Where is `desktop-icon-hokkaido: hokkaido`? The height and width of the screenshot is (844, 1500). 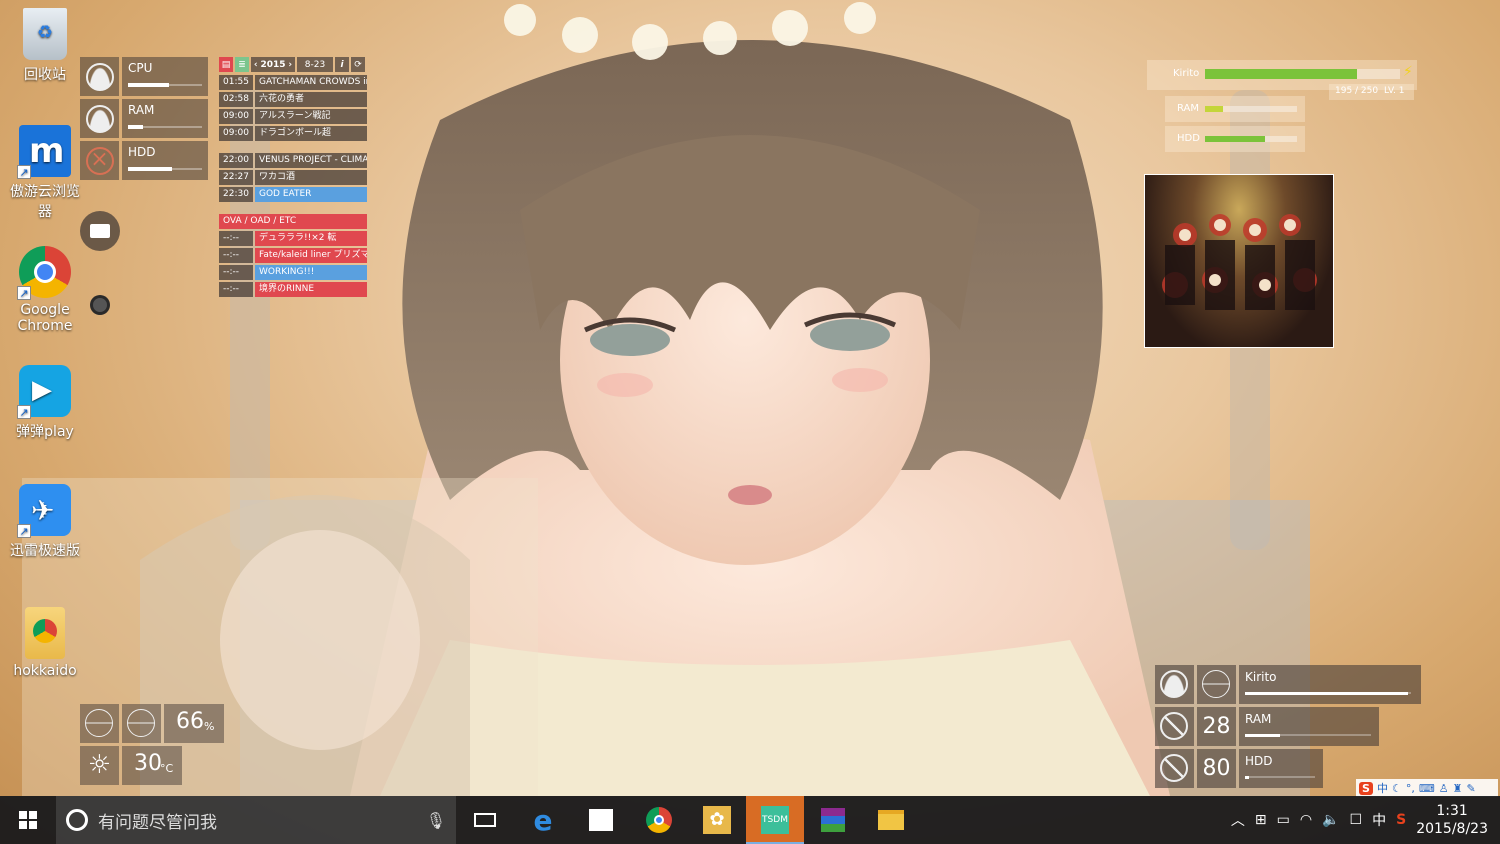 desktop-icon-hokkaido: hokkaido is located at coordinates (45, 643).